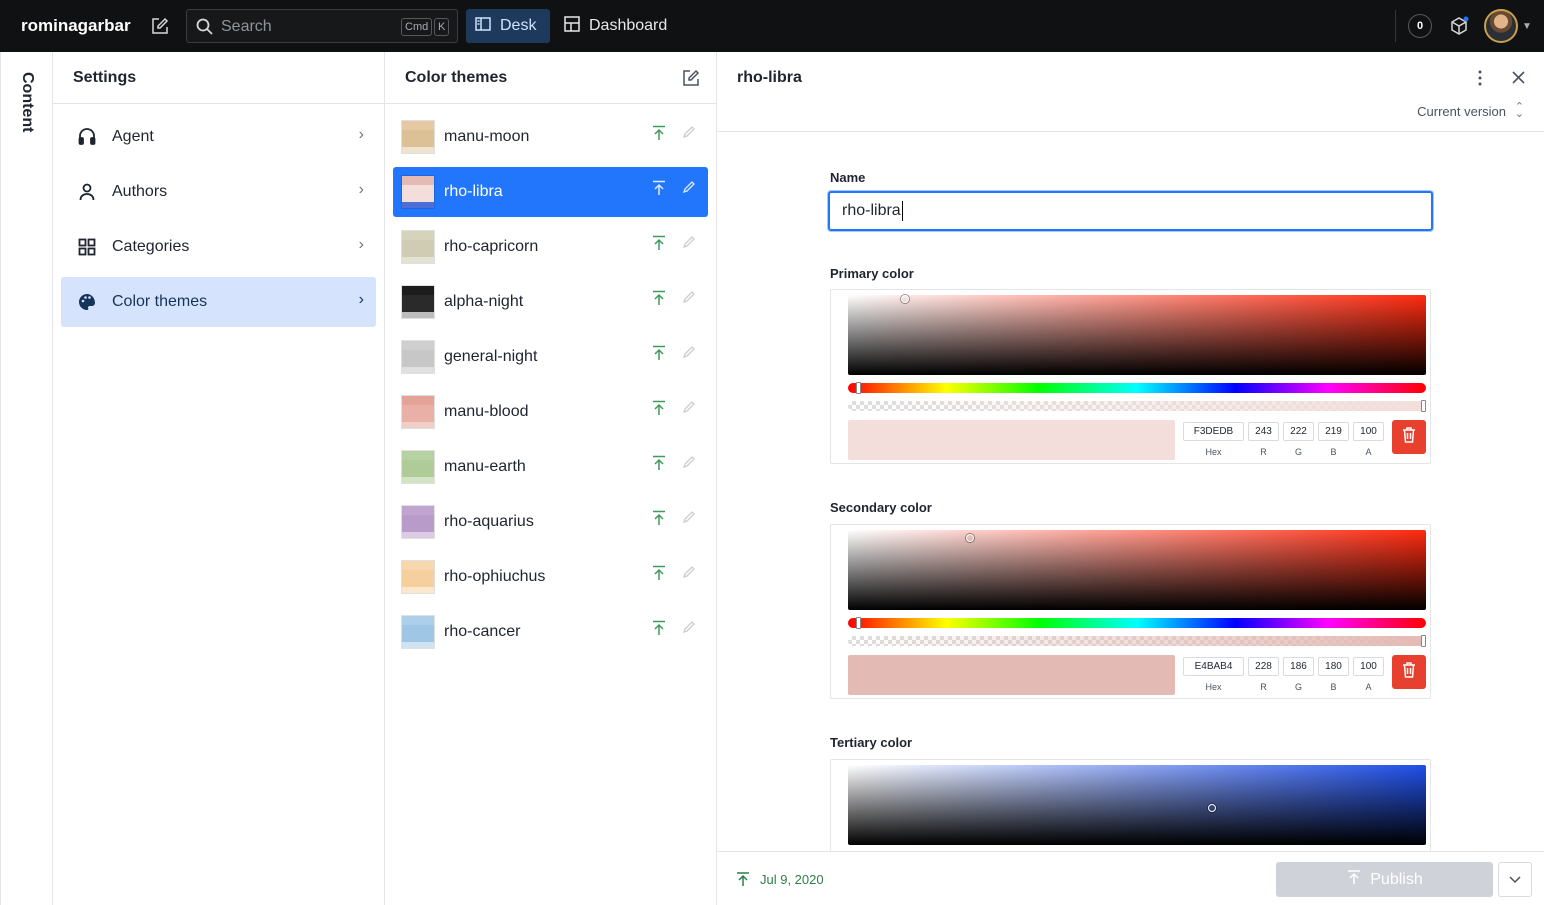 The image size is (1544, 905). Describe the element at coordinates (218, 137) in the screenshot. I see `settings-item-agent: Agent ›` at that location.